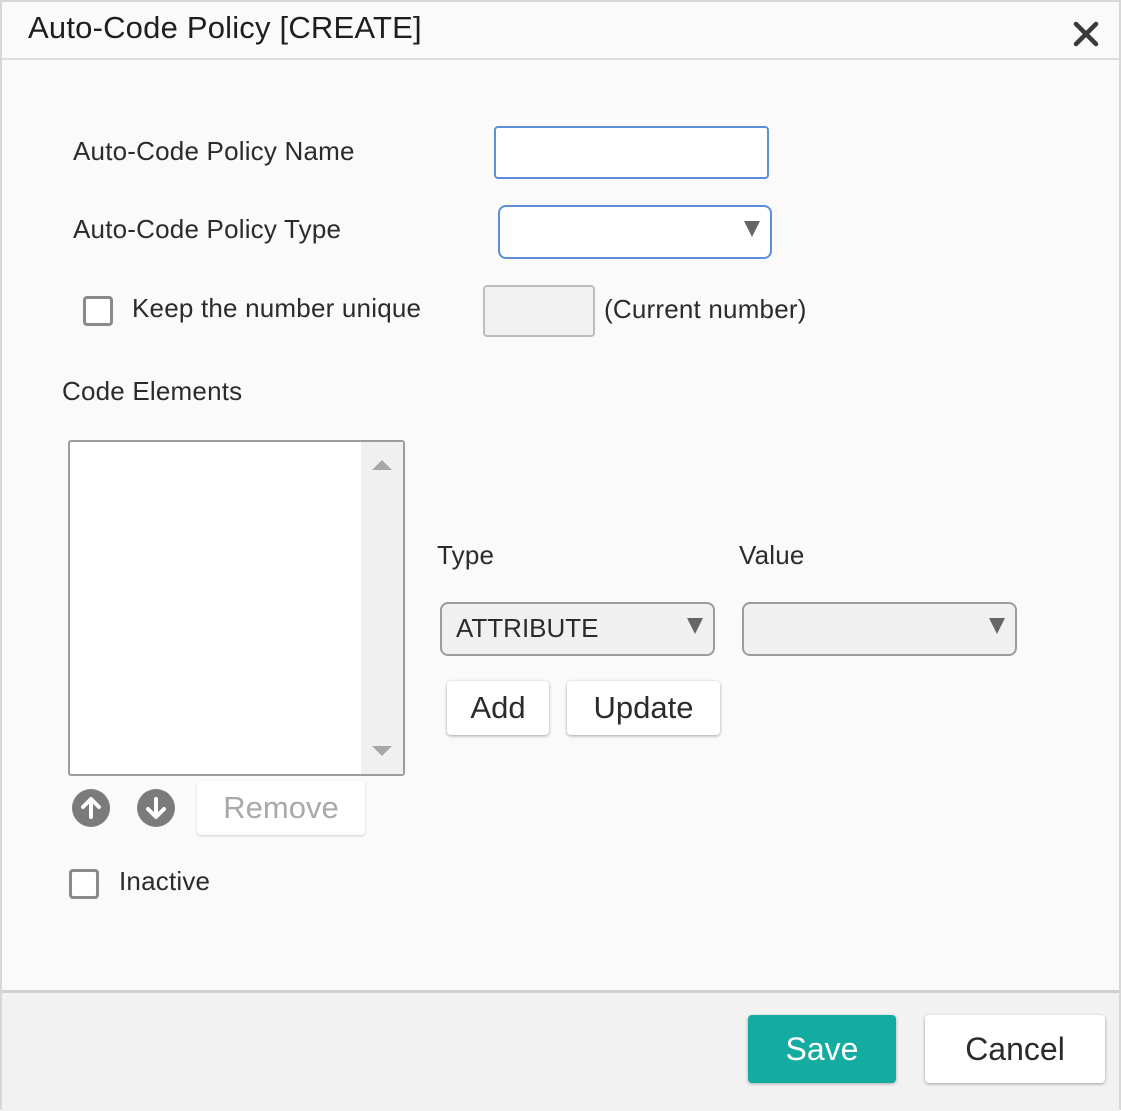 The height and width of the screenshot is (1111, 1121). I want to click on inactive-label: Inactive, so click(165, 881).